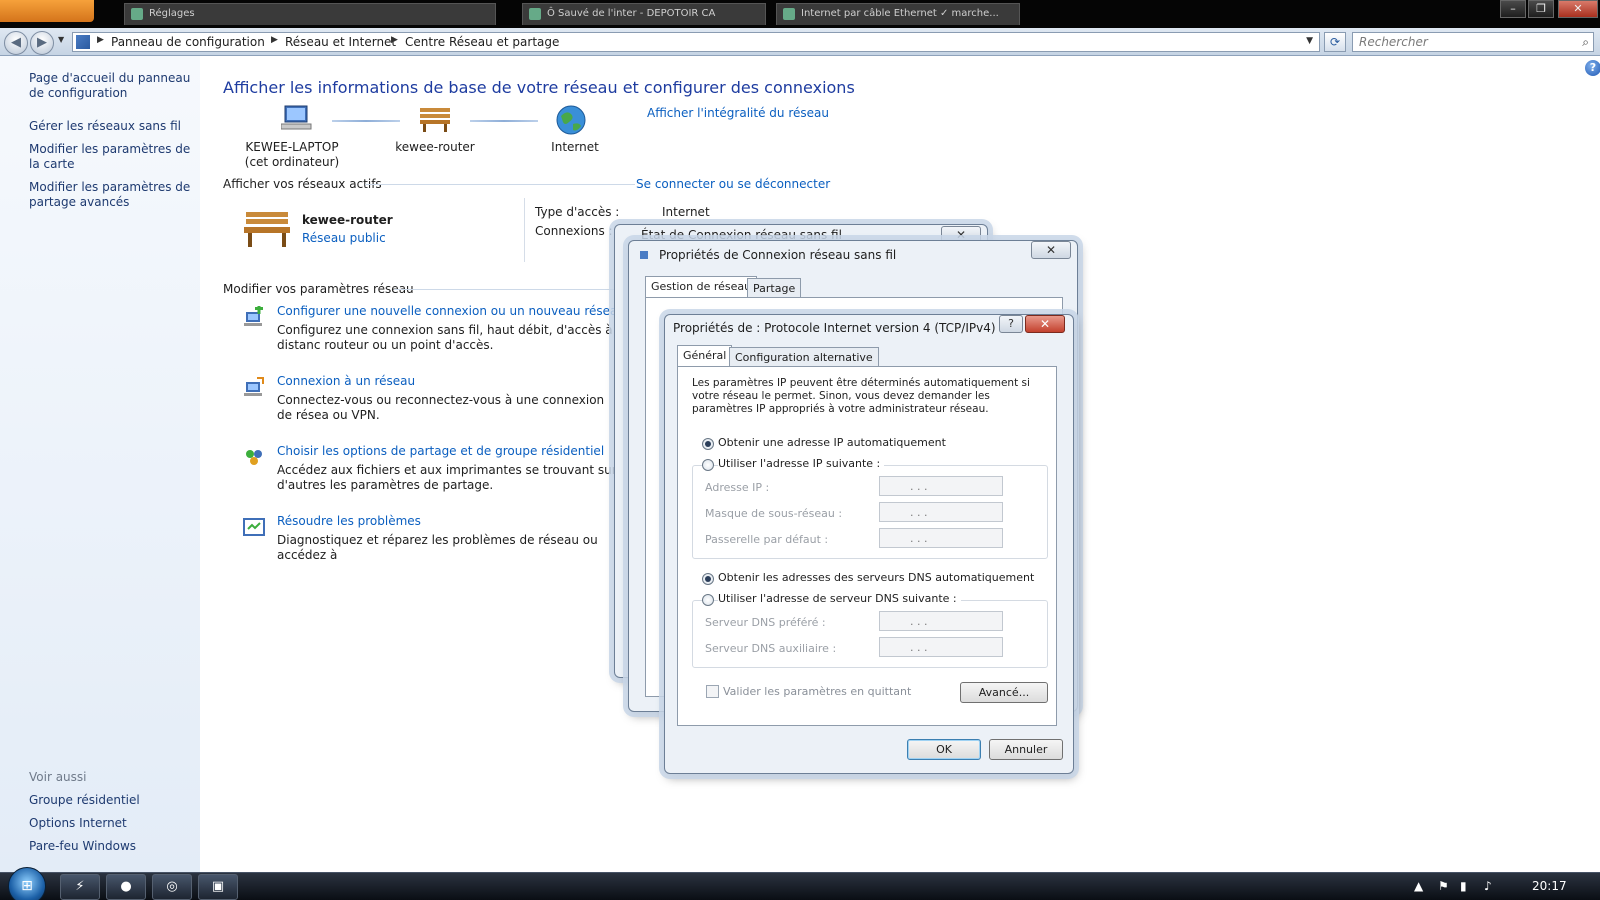  Describe the element at coordinates (1418, 886) in the screenshot. I see `tray-expand-icon: ▲` at that location.